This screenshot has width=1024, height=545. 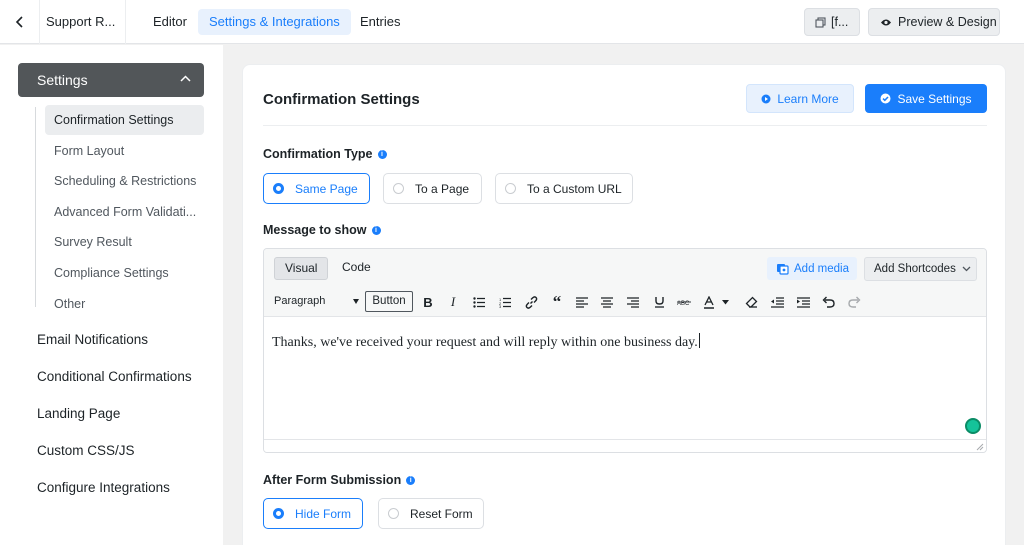 I want to click on radio-label: To a Custom URL, so click(x=574, y=188).